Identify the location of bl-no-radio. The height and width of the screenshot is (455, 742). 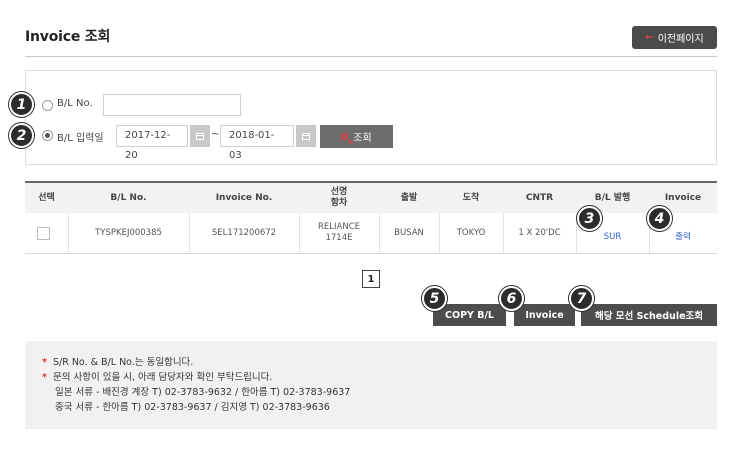
(47, 105).